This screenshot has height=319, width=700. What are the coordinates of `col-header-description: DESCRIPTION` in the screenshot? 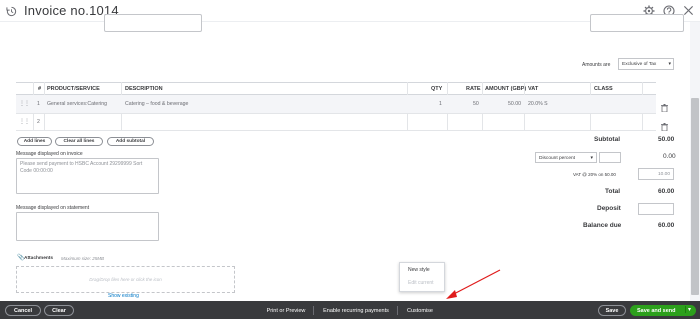 It's located at (144, 89).